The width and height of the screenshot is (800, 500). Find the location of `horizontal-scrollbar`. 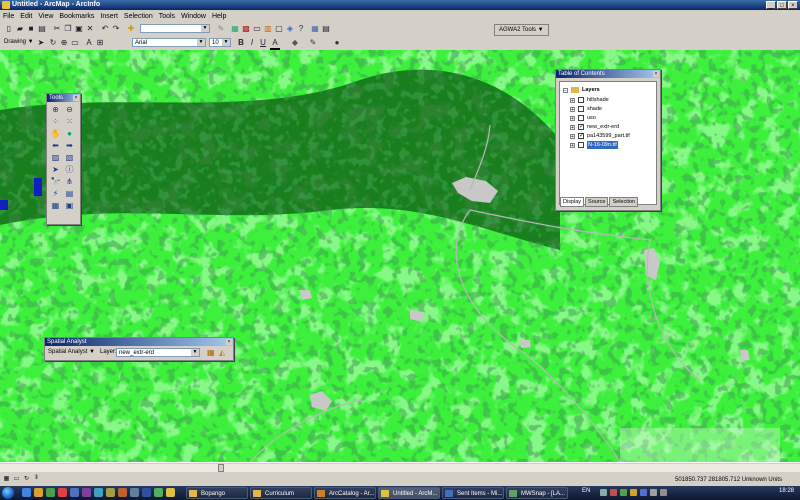

horizontal-scrollbar is located at coordinates (400, 468).